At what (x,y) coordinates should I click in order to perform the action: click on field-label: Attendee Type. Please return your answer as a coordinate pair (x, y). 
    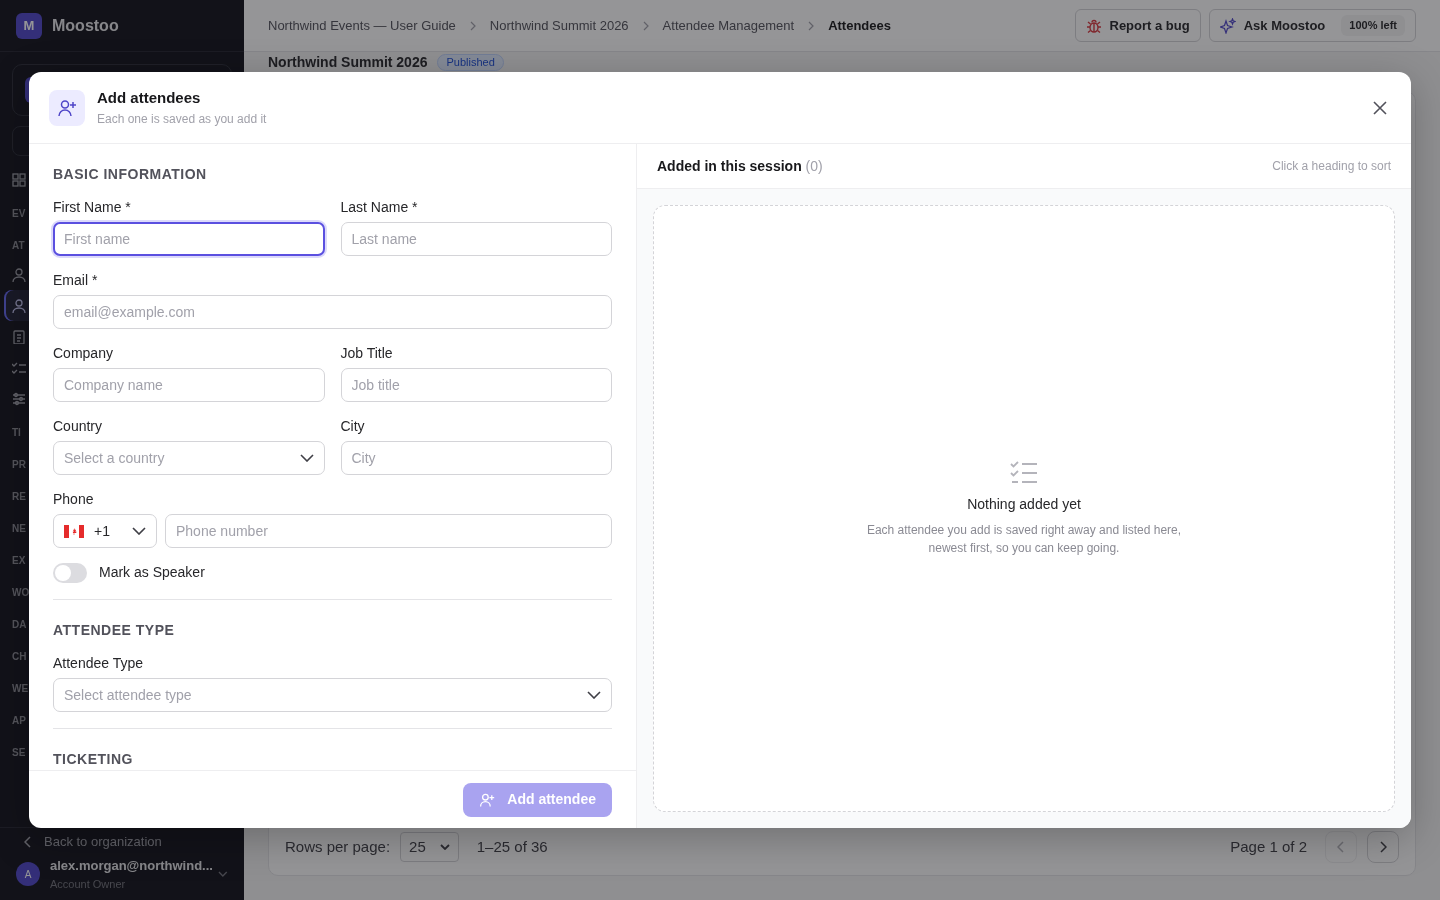
    Looking at the image, I should click on (98, 663).